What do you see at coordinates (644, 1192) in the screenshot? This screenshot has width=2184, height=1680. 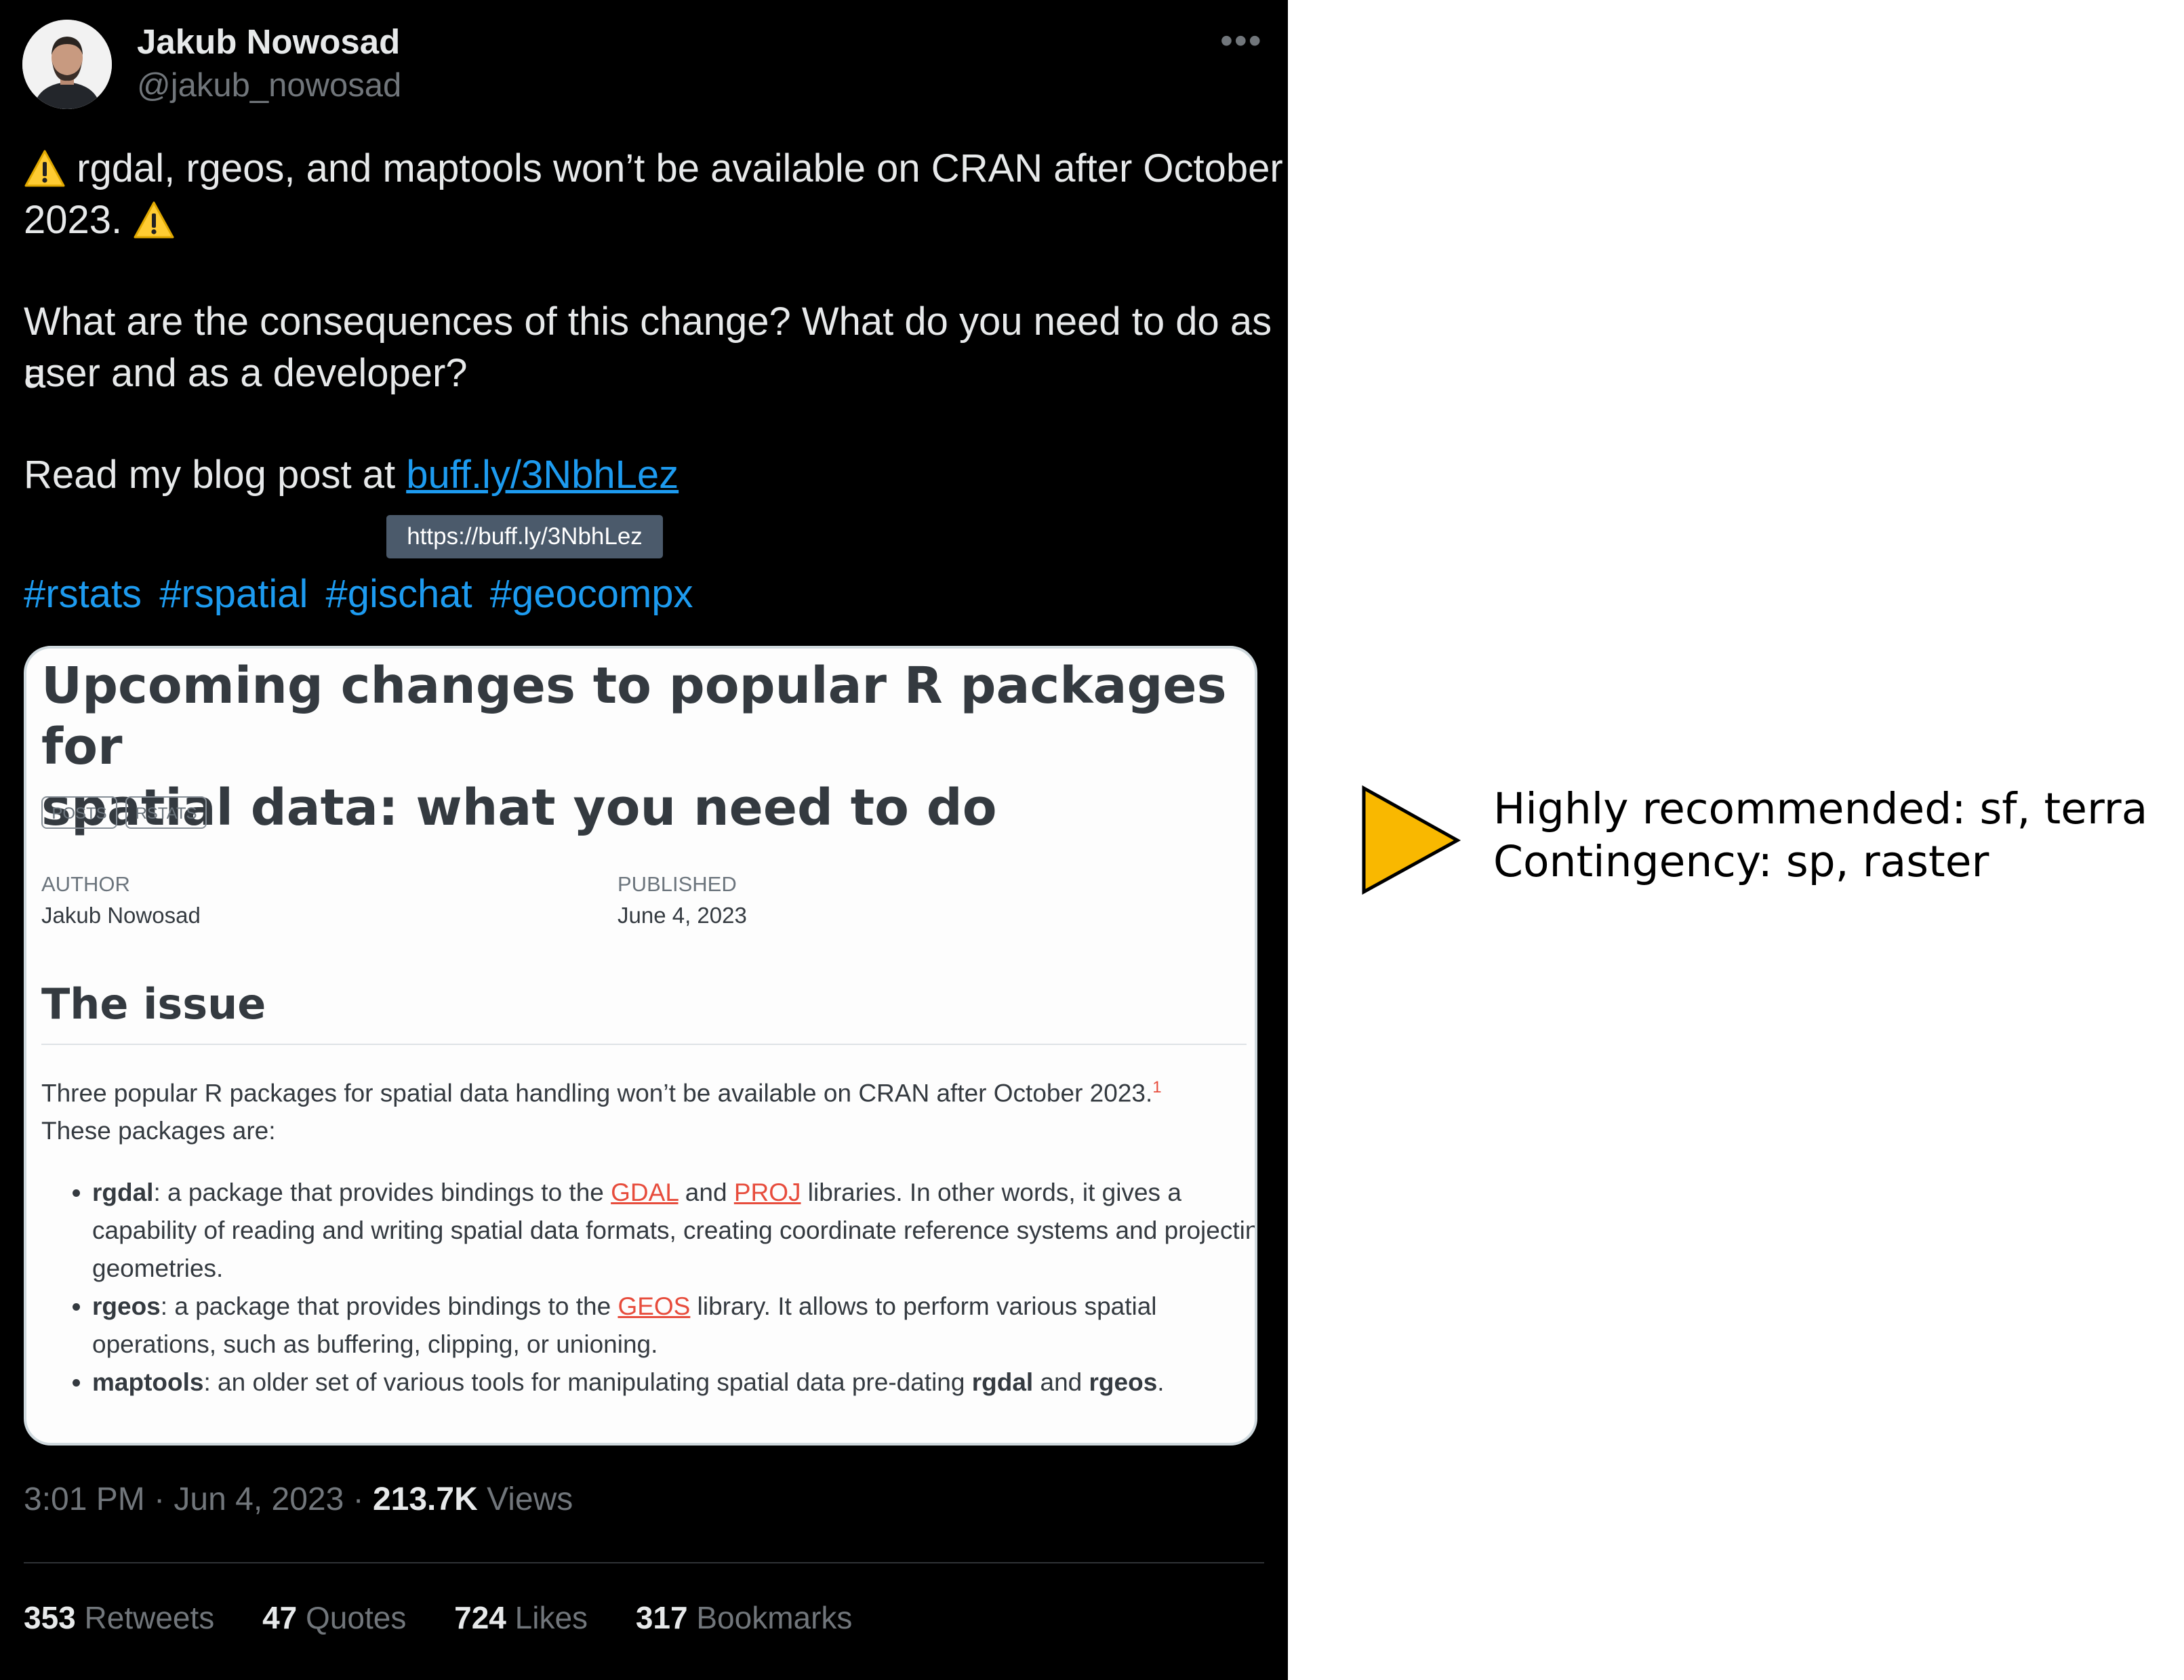 I see `gdal-link: GDAL` at bounding box center [644, 1192].